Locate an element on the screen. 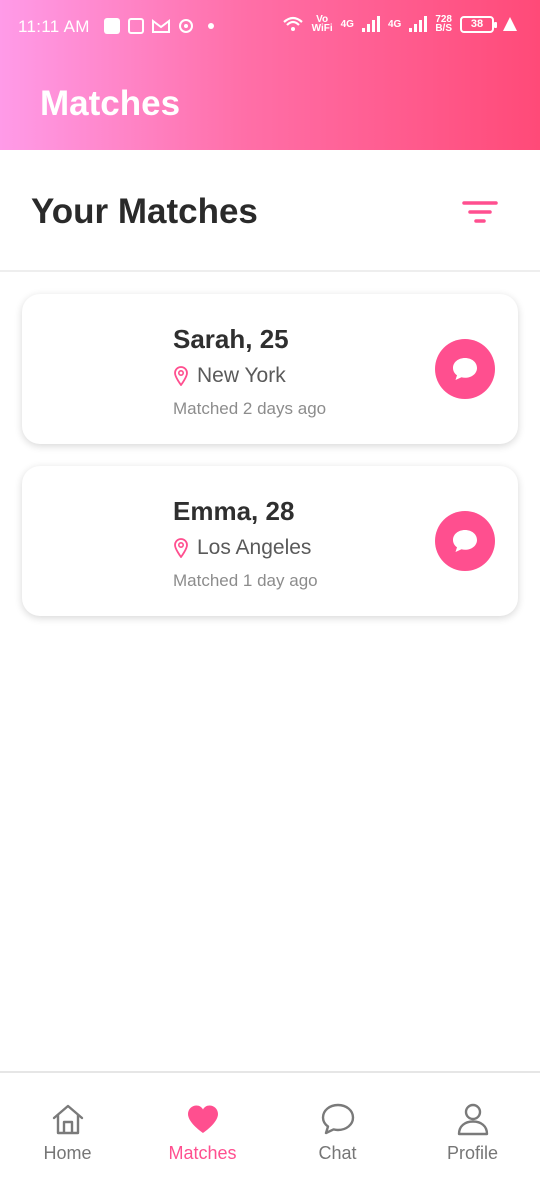 The image size is (540, 1200). status-right: Vo WiFi 4G 4G 728 B/S 38 is located at coordinates (400, 24).